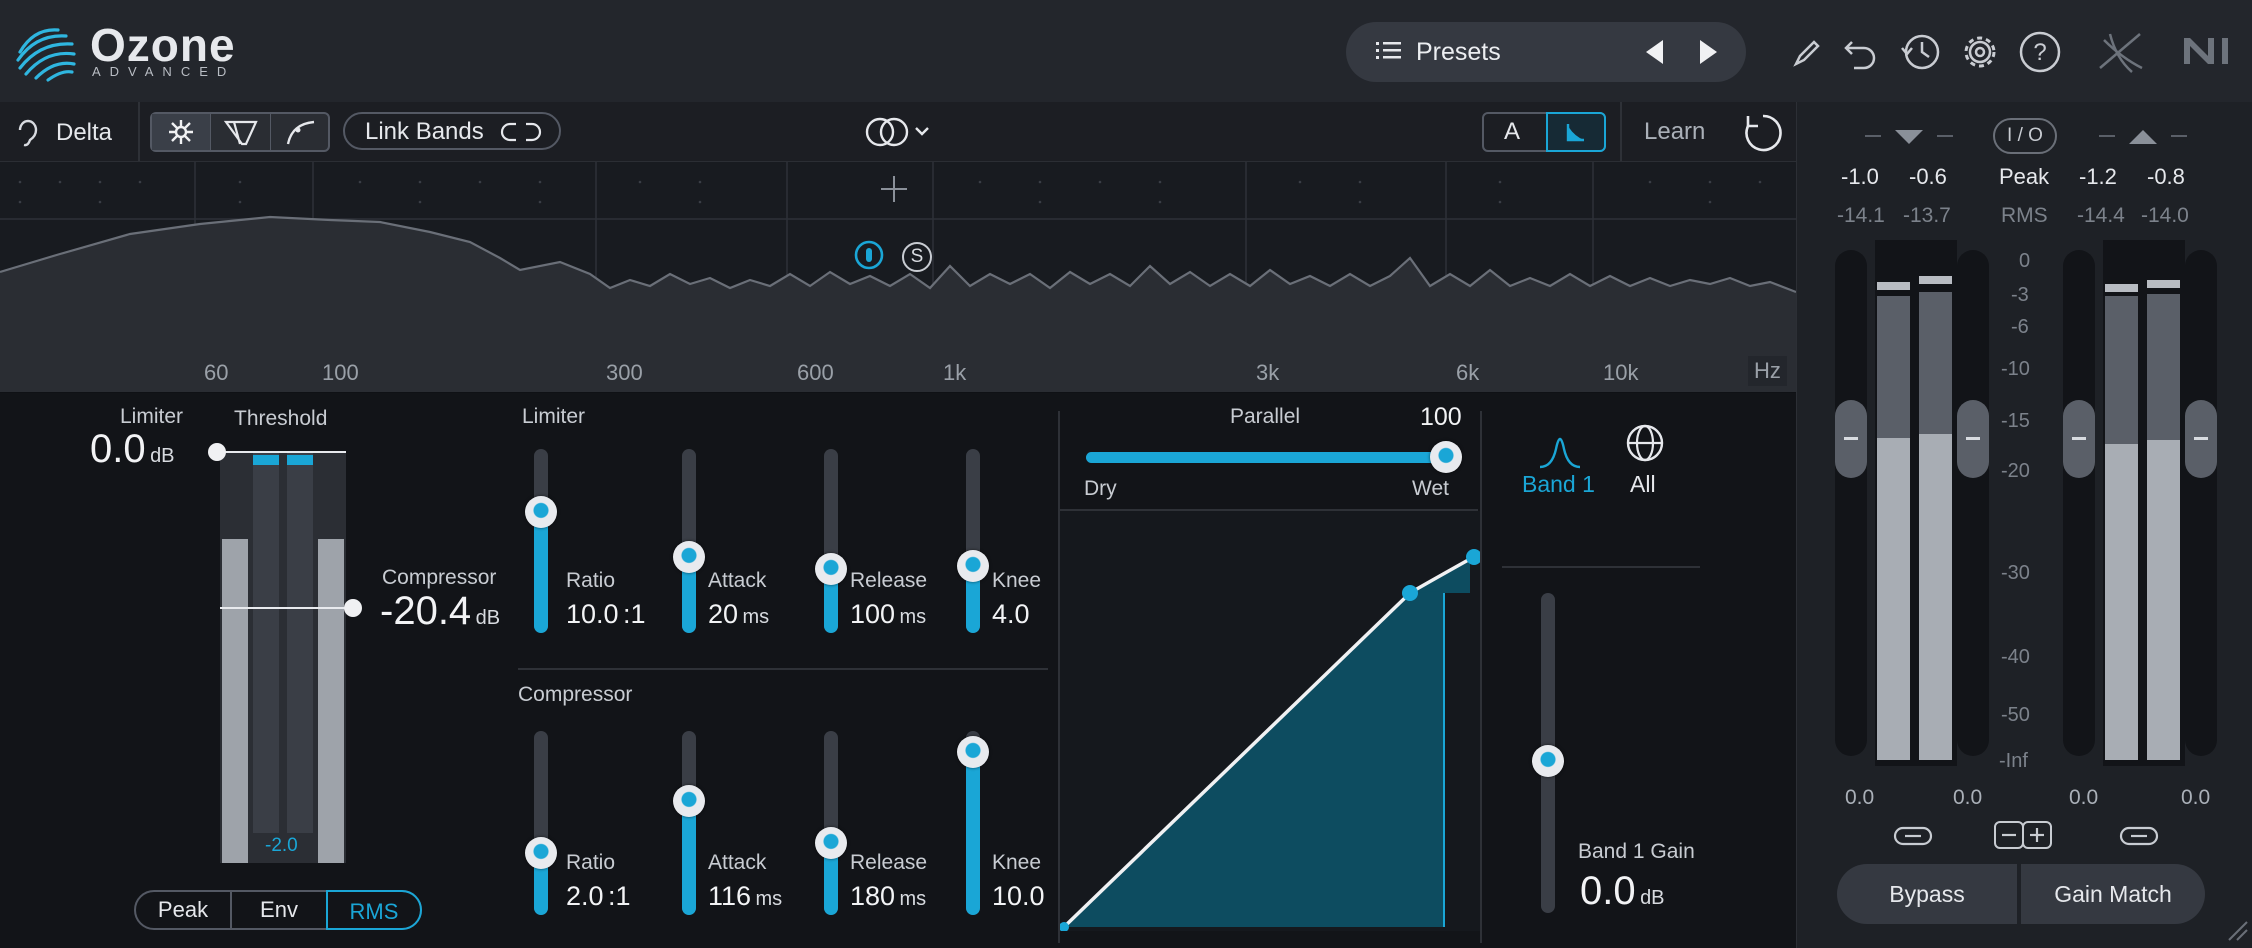 This screenshot has height=948, width=2252. I want to click on output-gain-fader-left, so click(2079, 503).